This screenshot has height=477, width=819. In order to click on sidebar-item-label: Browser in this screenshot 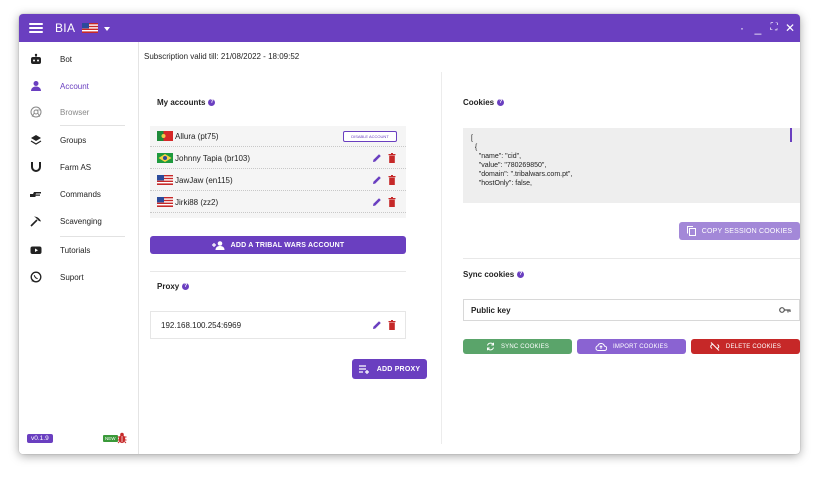, I will do `click(75, 112)`.